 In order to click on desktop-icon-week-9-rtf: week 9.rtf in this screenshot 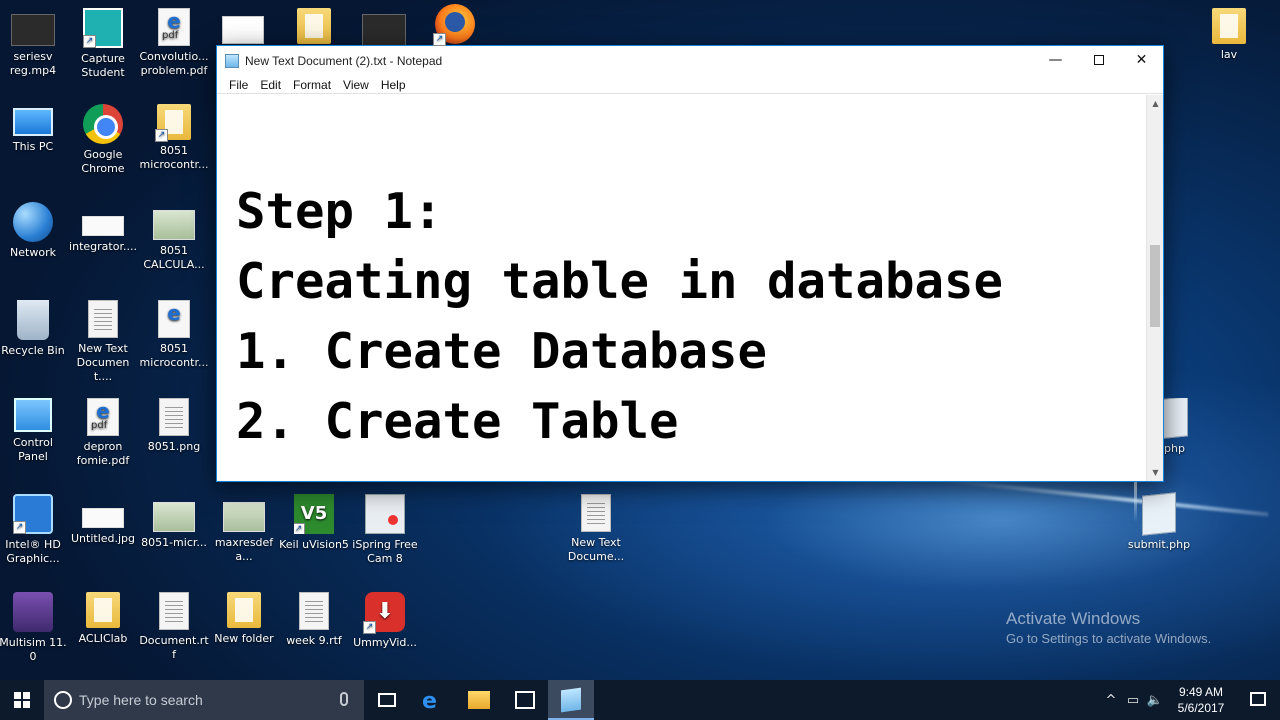, I will do `click(314, 620)`.